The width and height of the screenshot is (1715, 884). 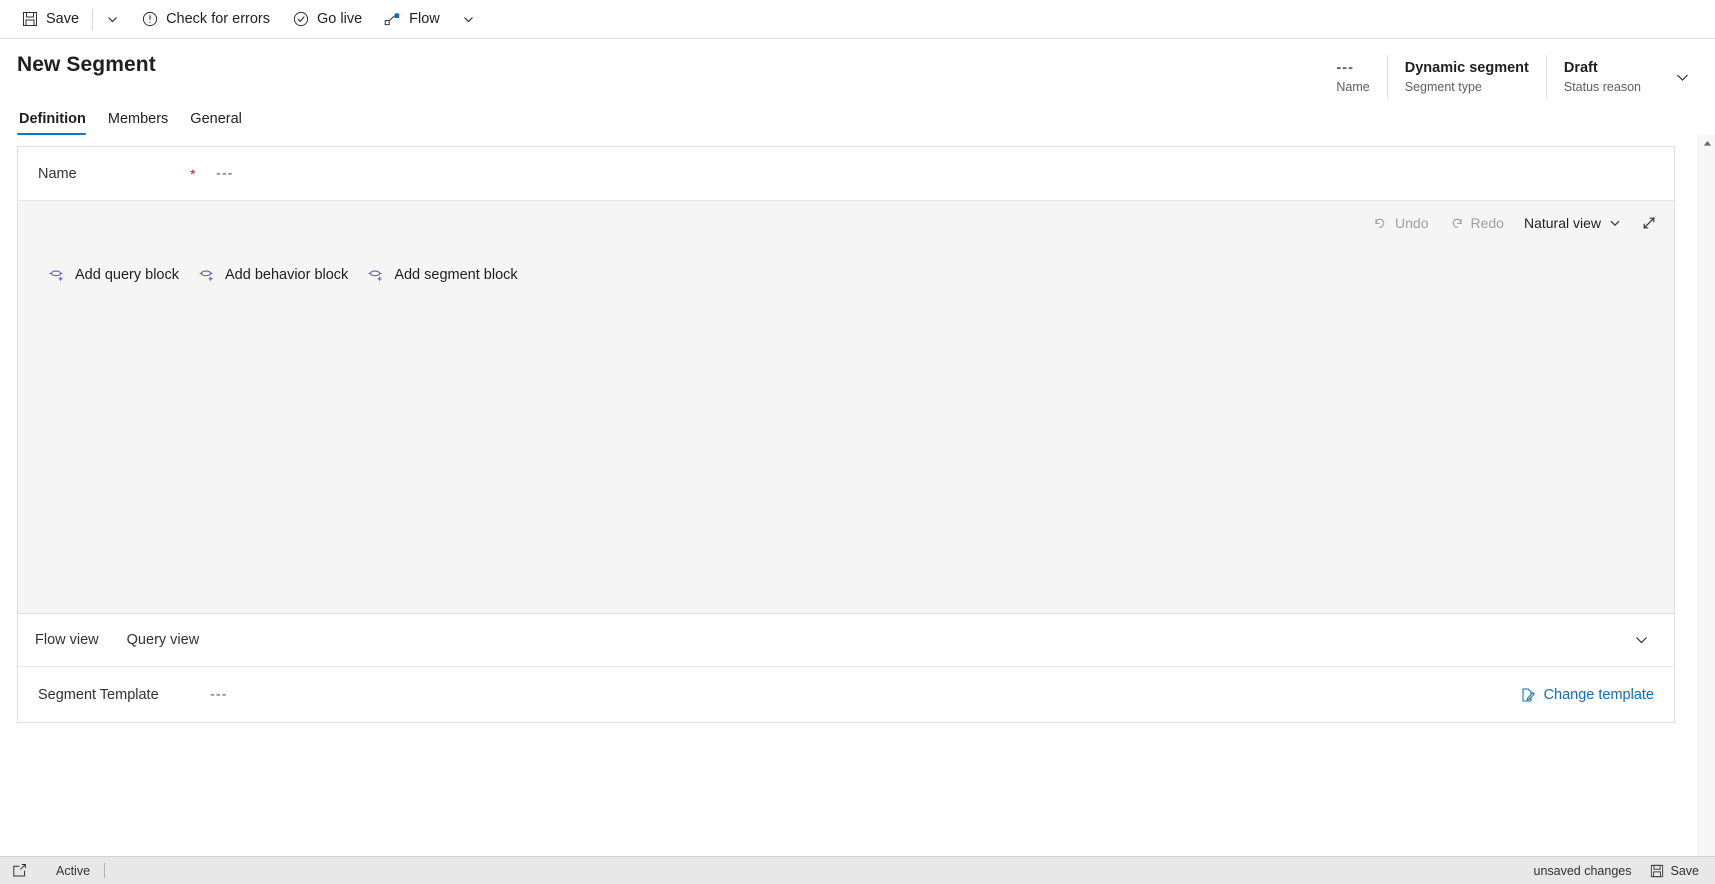 I want to click on unsaved-changes-label: unsaved changes, so click(x=1582, y=870).